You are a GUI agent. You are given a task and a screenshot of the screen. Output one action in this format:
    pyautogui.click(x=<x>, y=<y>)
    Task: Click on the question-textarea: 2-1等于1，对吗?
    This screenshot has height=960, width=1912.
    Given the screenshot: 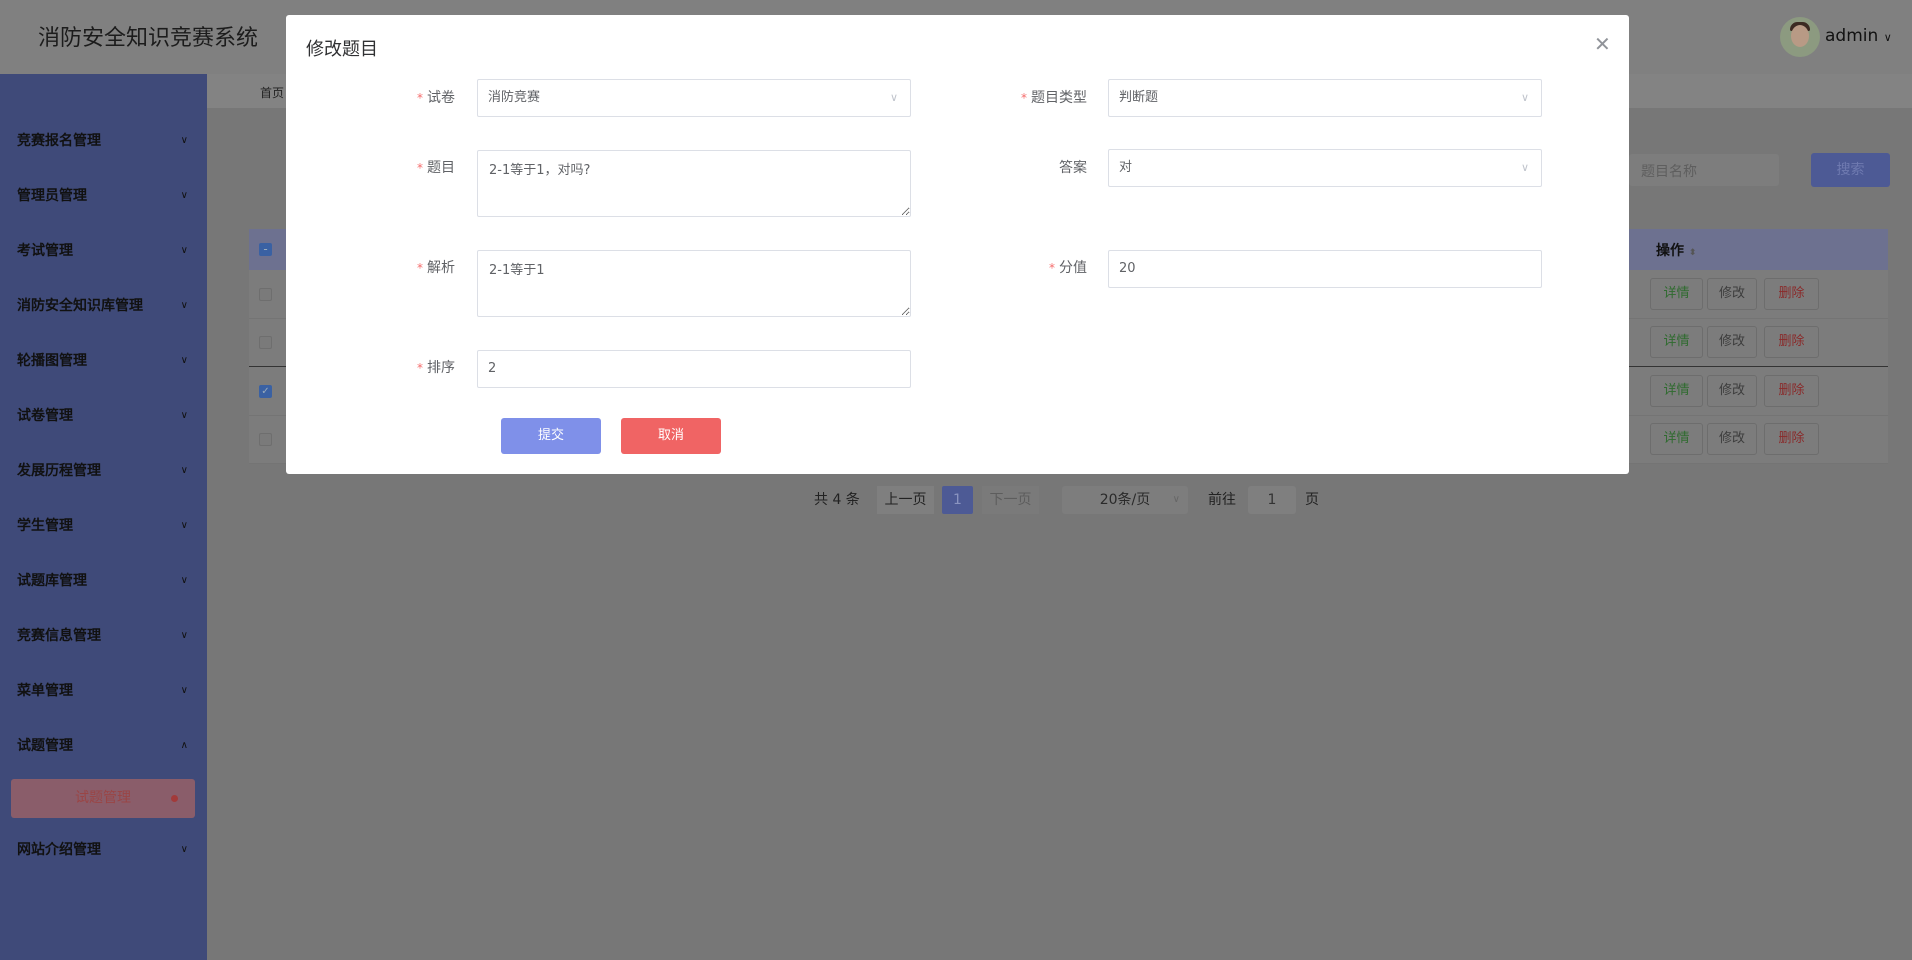 What is the action you would take?
    pyautogui.click(x=694, y=183)
    